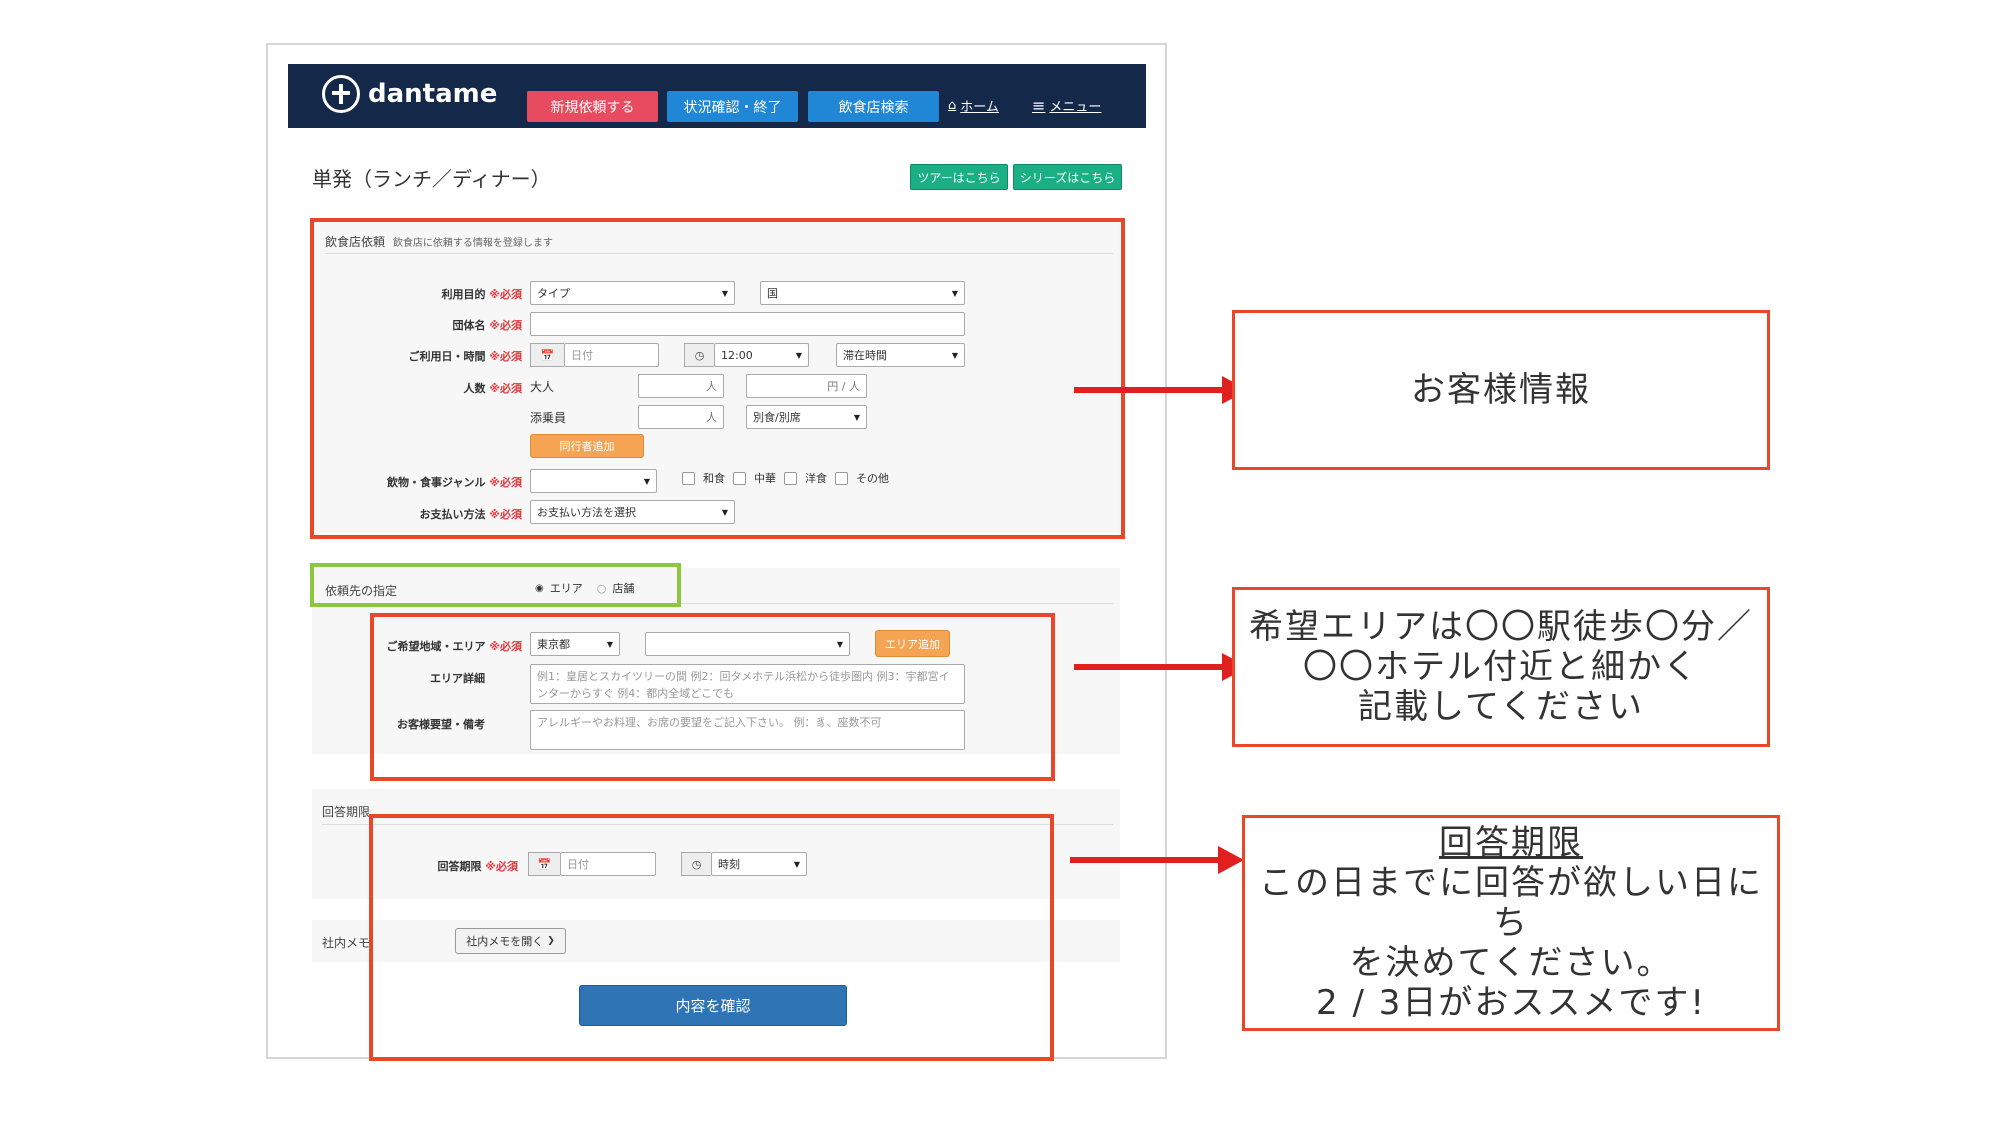 The image size is (2000, 1125). Describe the element at coordinates (732, 106) in the screenshot. I see `status-check-button: 状況確認・終了` at that location.